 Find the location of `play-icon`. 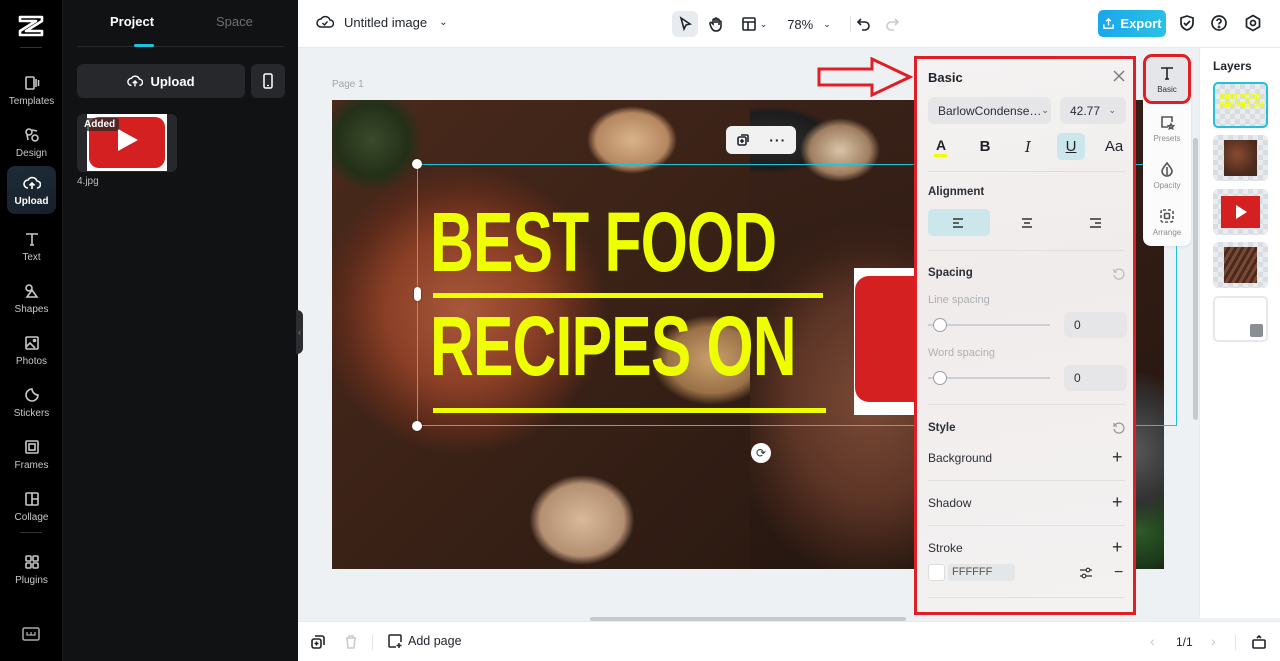

play-icon is located at coordinates (128, 140).